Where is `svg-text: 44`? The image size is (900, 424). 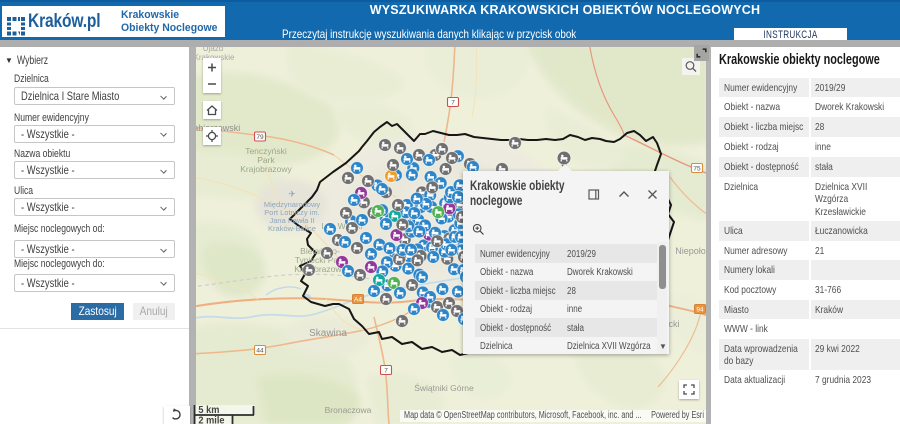
svg-text: 44 is located at coordinates (260, 351).